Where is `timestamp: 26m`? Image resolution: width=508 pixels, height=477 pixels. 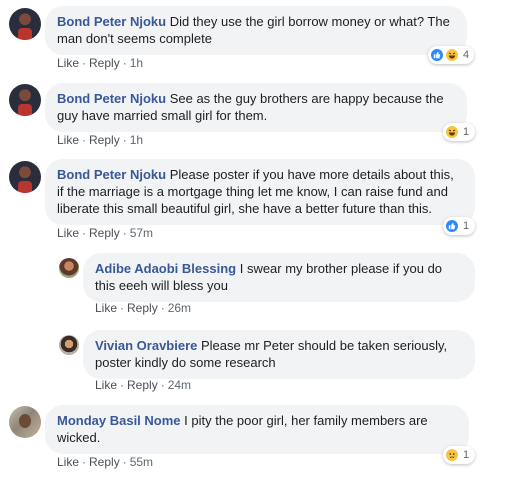 timestamp: 26m is located at coordinates (179, 308).